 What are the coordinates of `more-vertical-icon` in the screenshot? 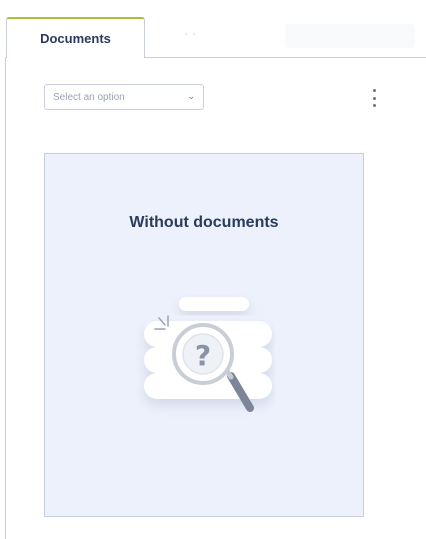 It's located at (374, 98).